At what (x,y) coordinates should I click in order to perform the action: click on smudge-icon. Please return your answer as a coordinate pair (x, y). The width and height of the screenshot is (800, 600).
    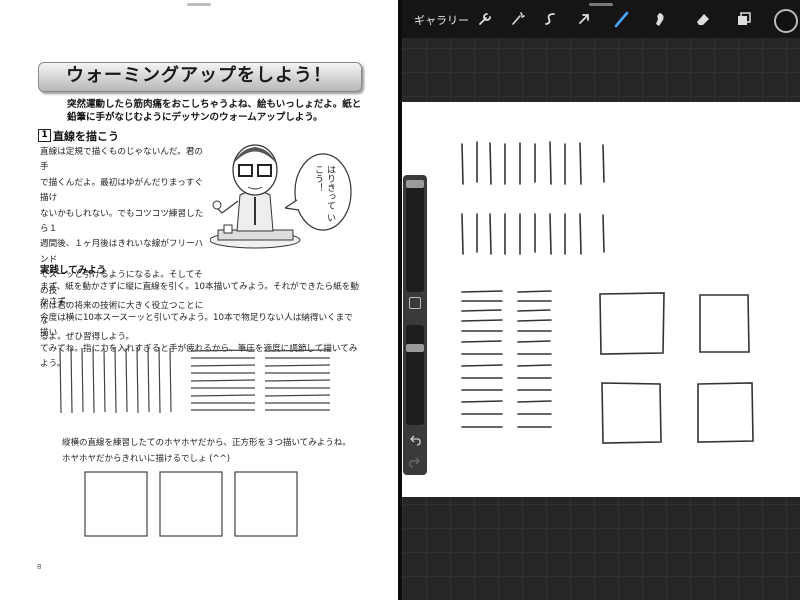
    Looking at the image, I should click on (660, 19).